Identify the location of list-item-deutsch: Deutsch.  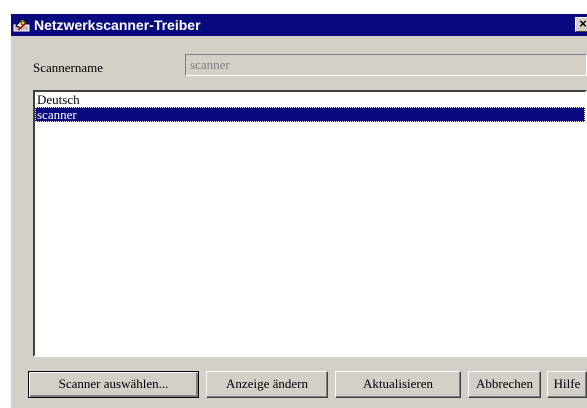
(310, 99).